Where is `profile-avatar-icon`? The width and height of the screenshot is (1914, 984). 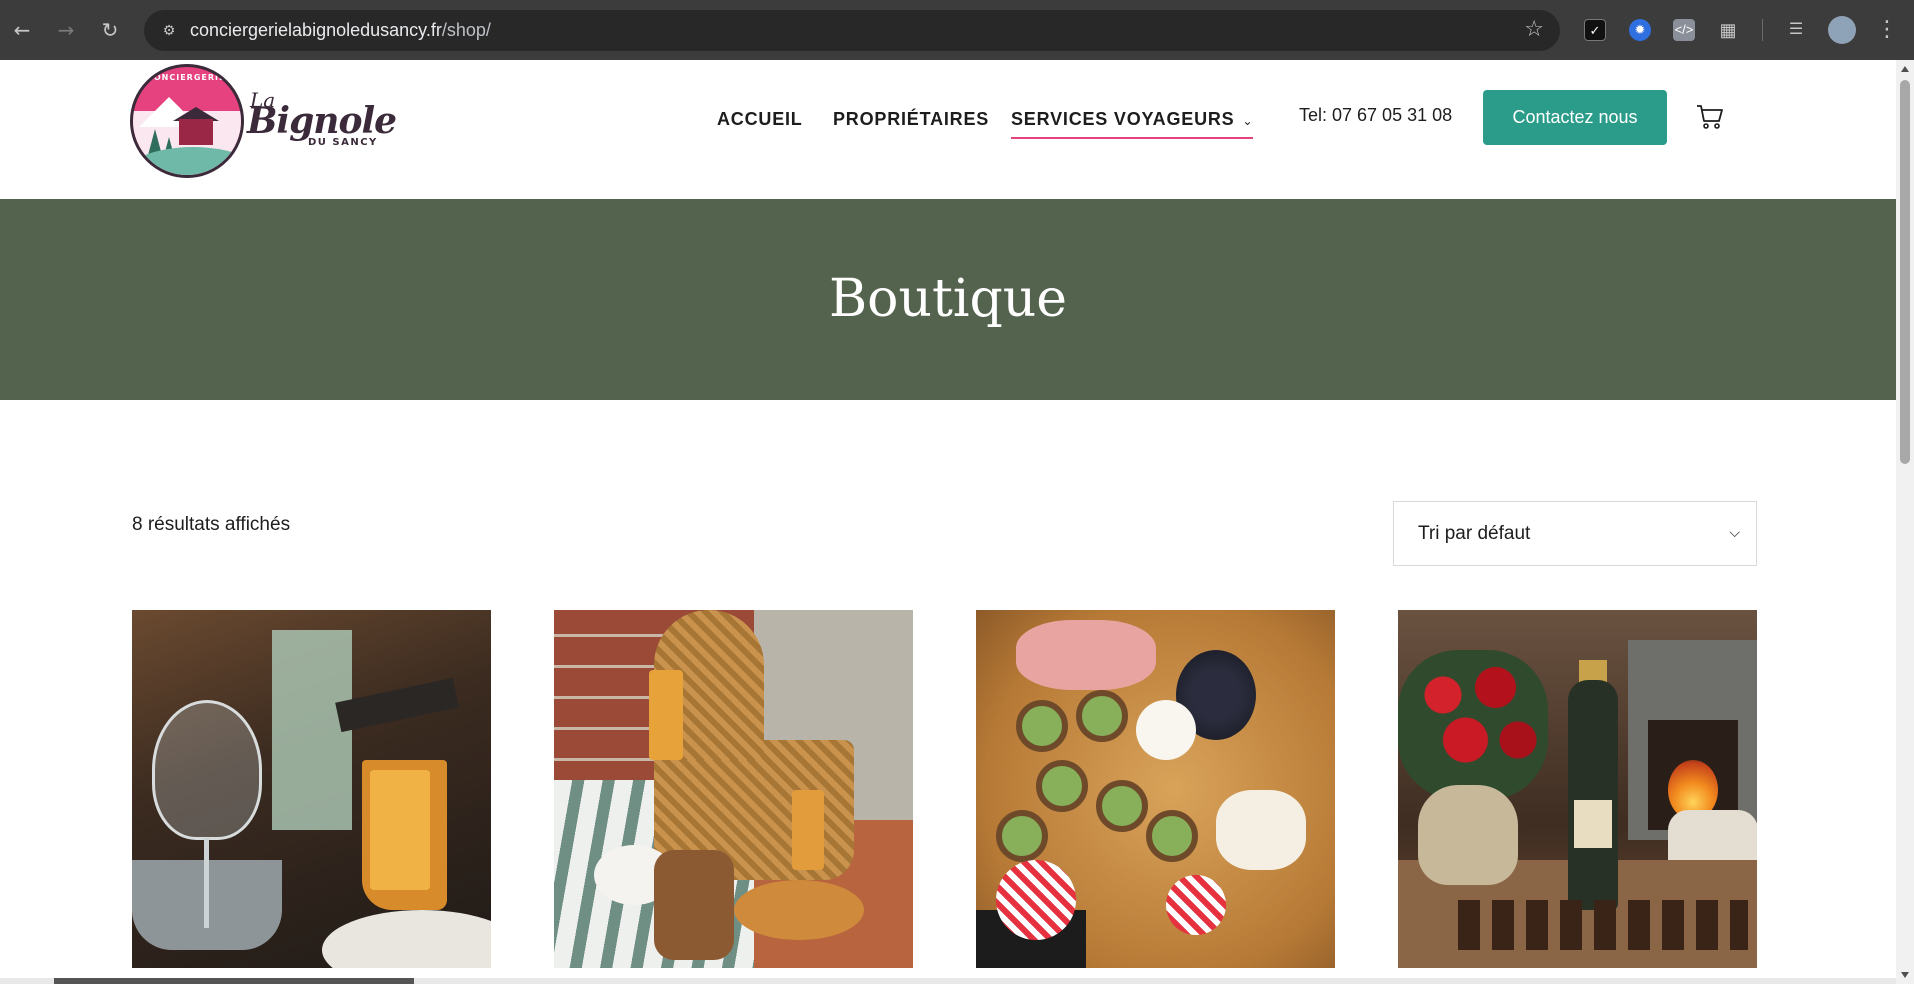 profile-avatar-icon is located at coordinates (1842, 30).